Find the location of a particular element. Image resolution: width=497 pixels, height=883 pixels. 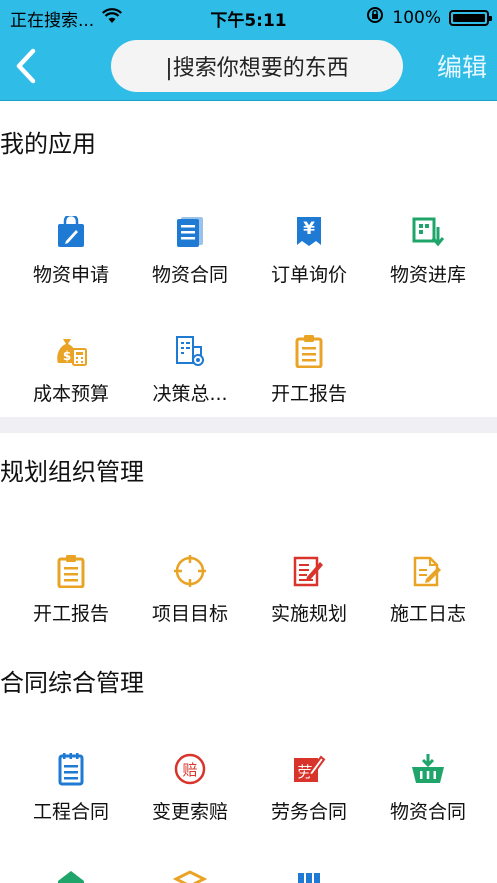

back-button is located at coordinates (26, 66).